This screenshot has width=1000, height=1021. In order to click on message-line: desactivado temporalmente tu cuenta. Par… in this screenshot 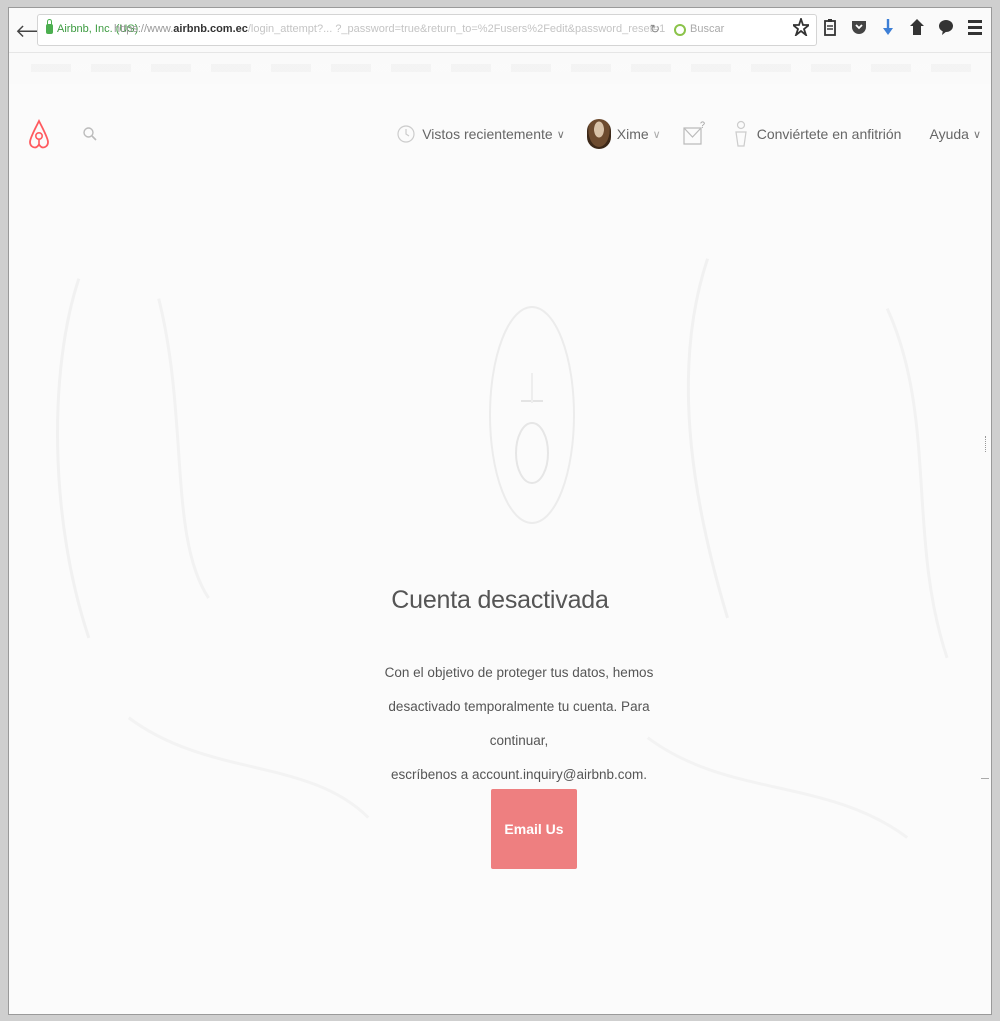, I will do `click(519, 723)`.